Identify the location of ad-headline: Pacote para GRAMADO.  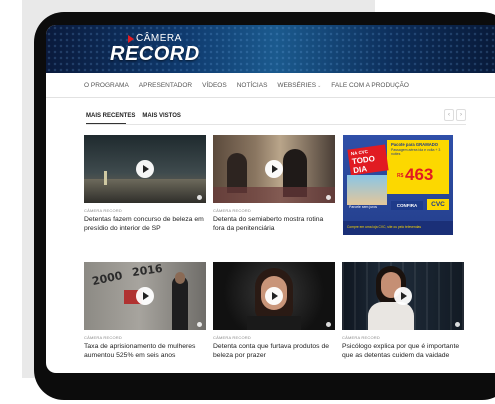
(415, 144).